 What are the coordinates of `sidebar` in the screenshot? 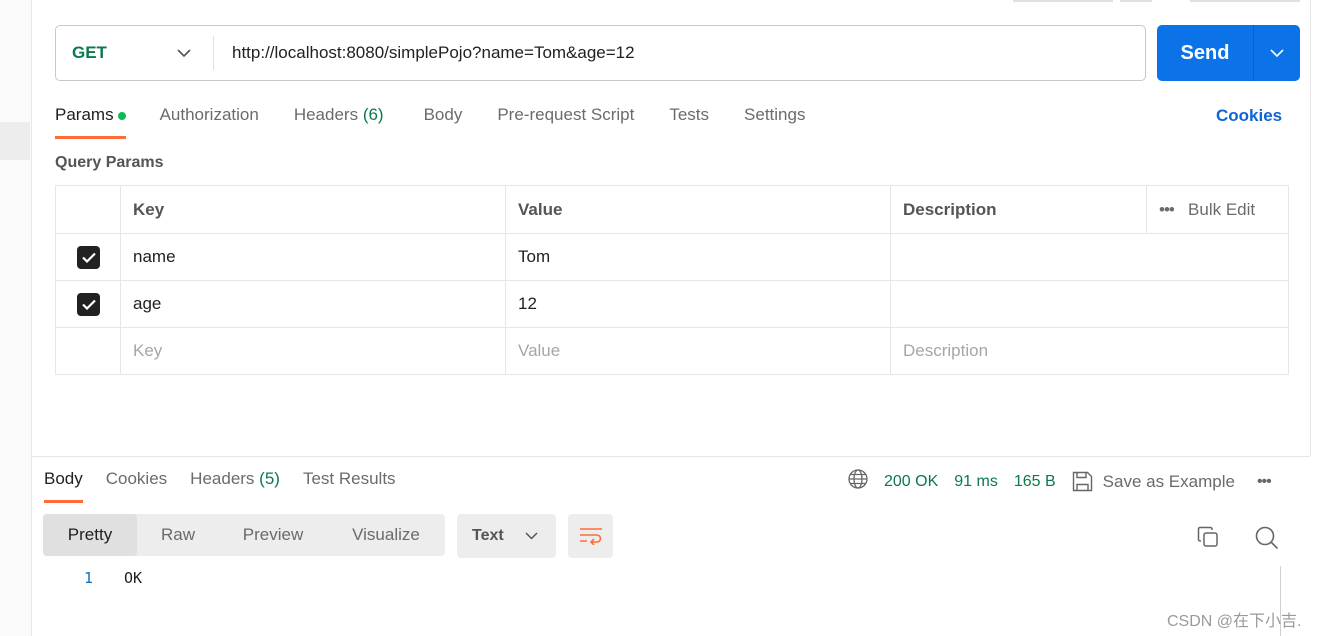 It's located at (16, 318).